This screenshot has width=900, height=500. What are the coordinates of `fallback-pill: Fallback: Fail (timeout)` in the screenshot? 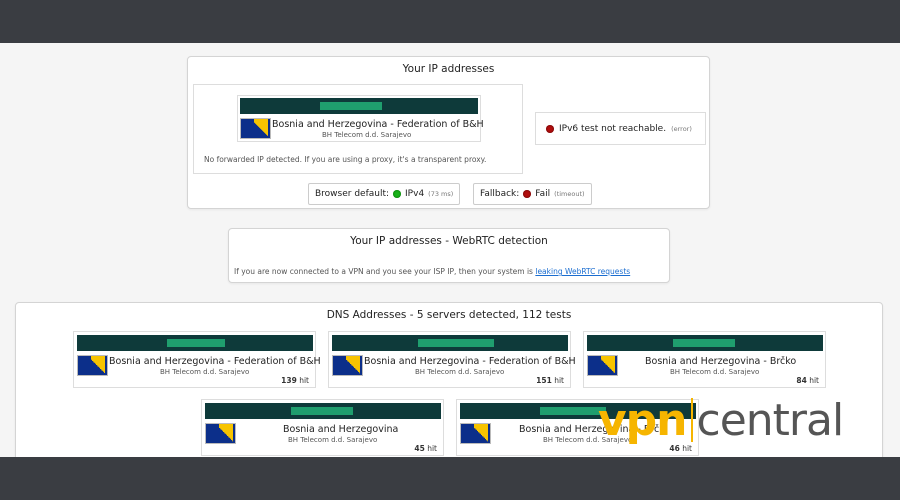 It's located at (532, 194).